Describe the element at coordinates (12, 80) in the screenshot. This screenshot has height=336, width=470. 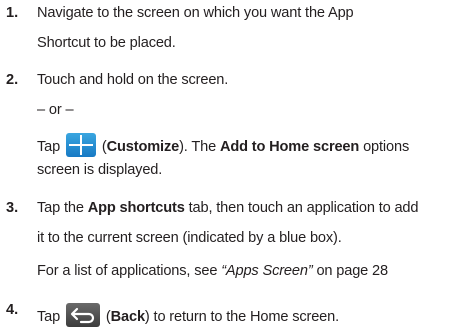
I see `step-number: 2.` at that location.